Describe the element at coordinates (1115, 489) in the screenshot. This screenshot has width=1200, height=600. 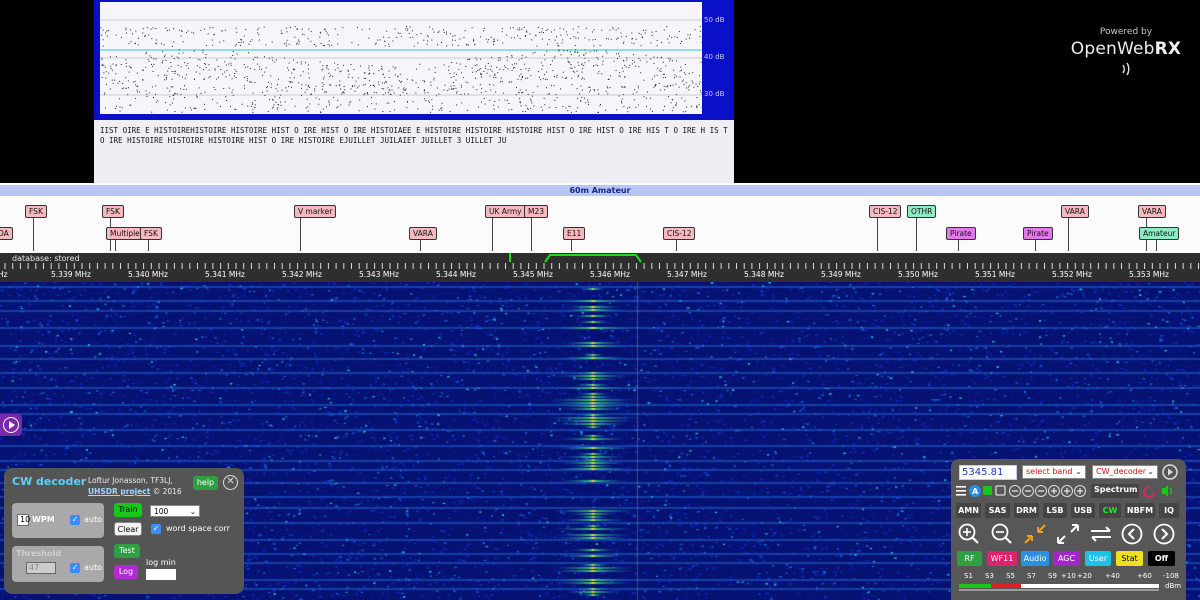
I see `spectrum-button: Spectrum` at that location.